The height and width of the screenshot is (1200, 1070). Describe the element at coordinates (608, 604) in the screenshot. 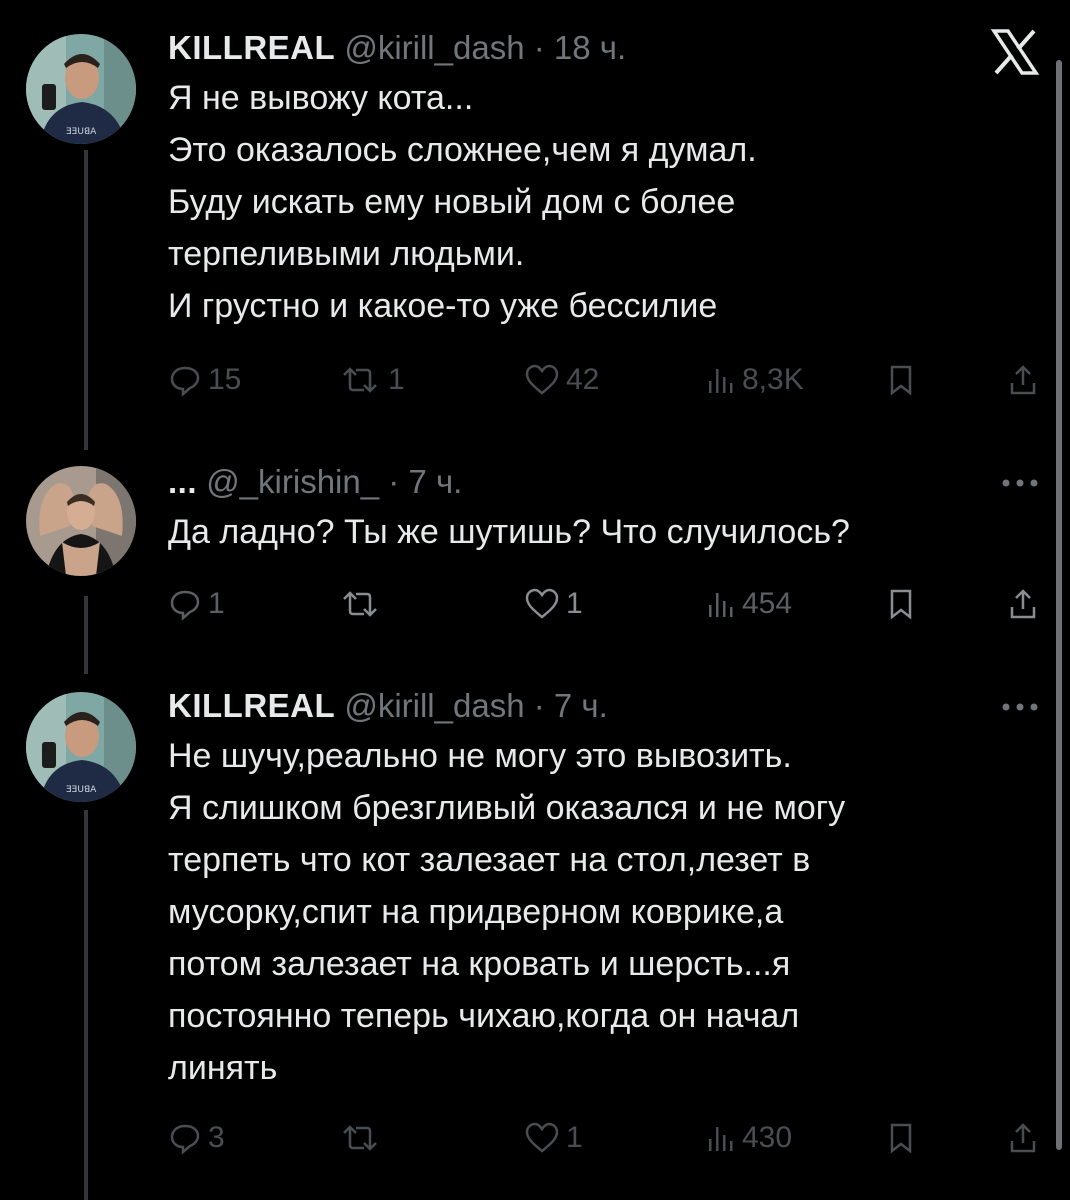

I see `action-bar: 1 1 454` at that location.